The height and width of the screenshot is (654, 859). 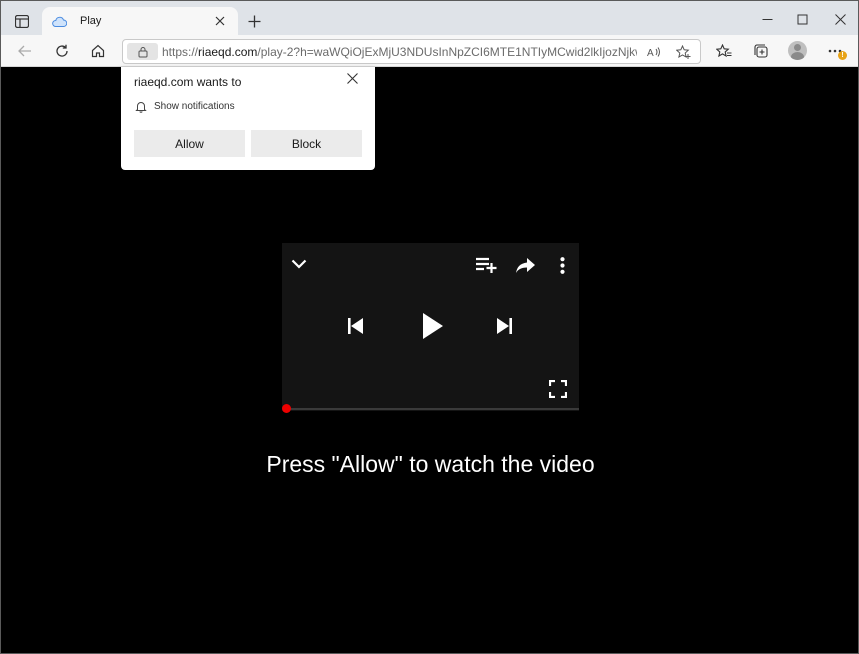 What do you see at coordinates (22, 21) in the screenshot?
I see `tab-actions-icon` at bounding box center [22, 21].